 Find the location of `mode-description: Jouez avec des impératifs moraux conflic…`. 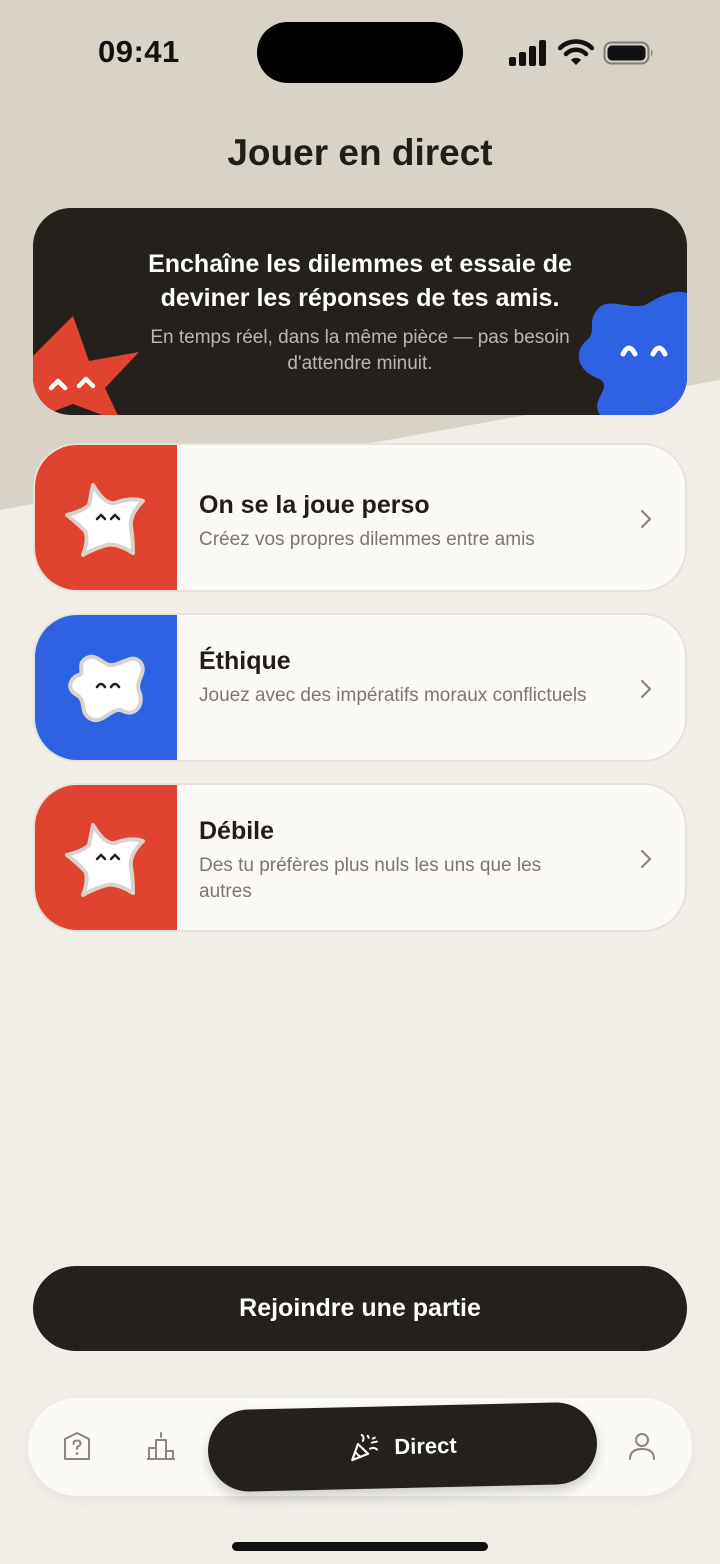

mode-description: Jouez avec des impératifs moraux conflic… is located at coordinates (393, 695).